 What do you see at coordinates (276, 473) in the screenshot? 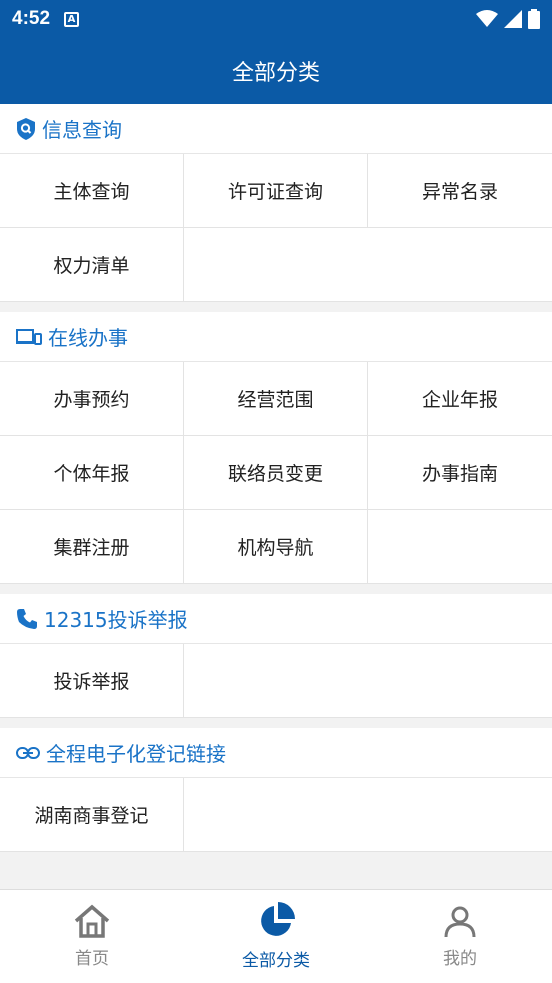
I see `category-item: 联络员变更` at bounding box center [276, 473].